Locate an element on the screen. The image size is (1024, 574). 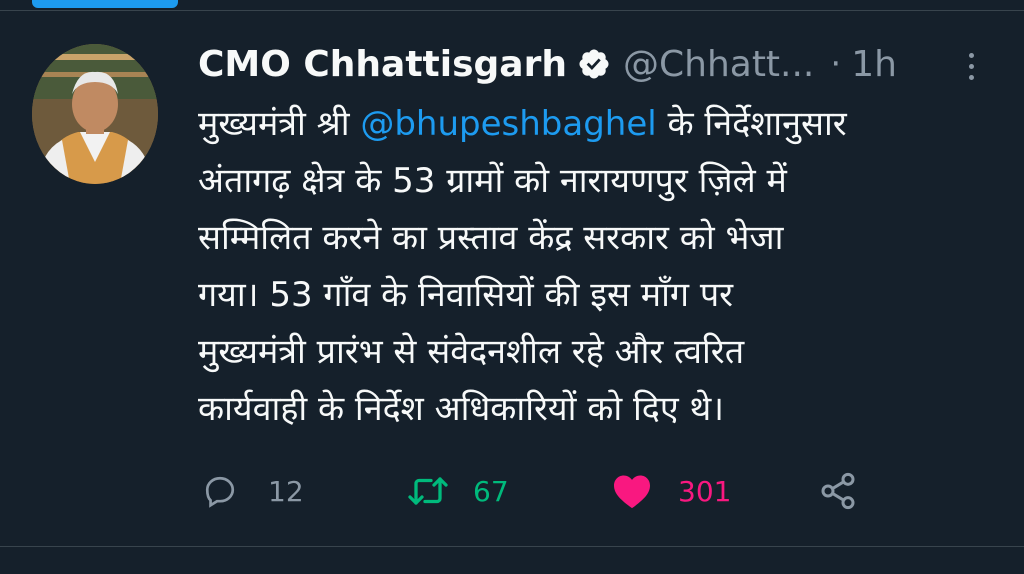
timestamp: 1h is located at coordinates (874, 64).